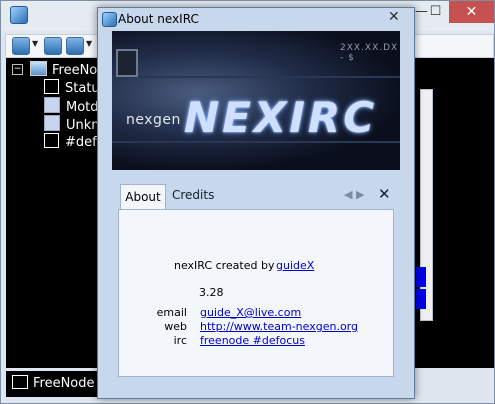  Describe the element at coordinates (281, 117) in the screenshot. I see `banner-product: NEXIRC` at that location.